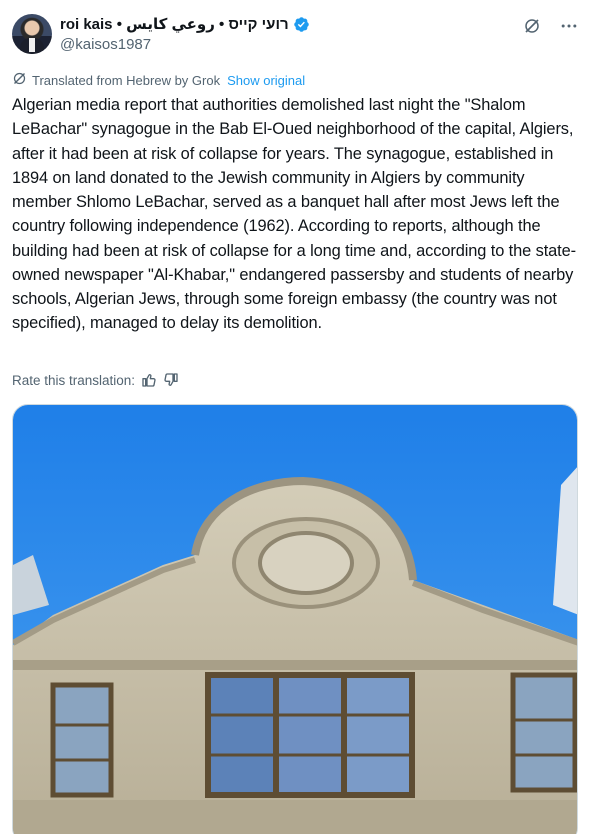 The width and height of the screenshot is (591, 834). Describe the element at coordinates (126, 80) in the screenshot. I see `translation-label: Translated from Hebrew by Grok` at that location.